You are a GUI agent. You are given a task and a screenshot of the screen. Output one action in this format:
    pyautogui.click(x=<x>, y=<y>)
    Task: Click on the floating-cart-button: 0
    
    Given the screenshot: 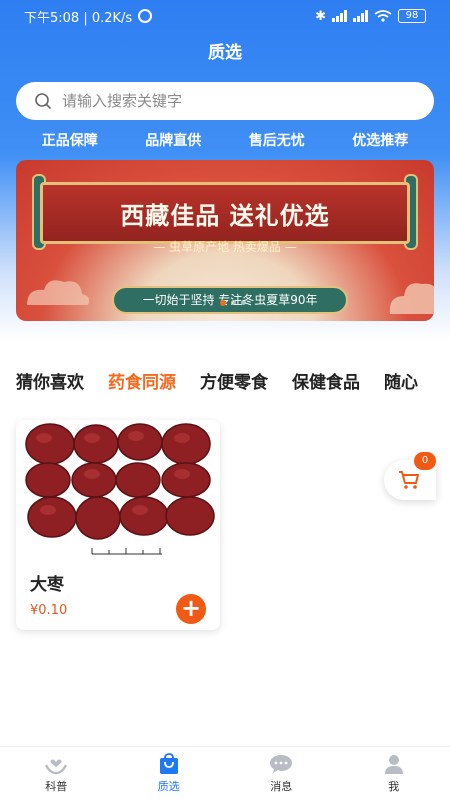 What is the action you would take?
    pyautogui.click(x=410, y=476)
    